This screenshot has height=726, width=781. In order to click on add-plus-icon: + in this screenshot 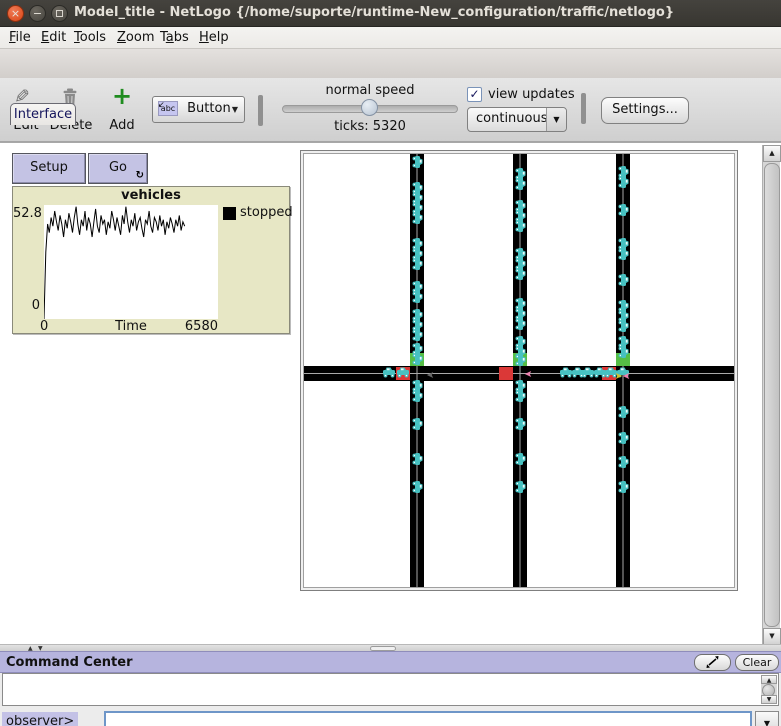, I will do `click(122, 96)`.